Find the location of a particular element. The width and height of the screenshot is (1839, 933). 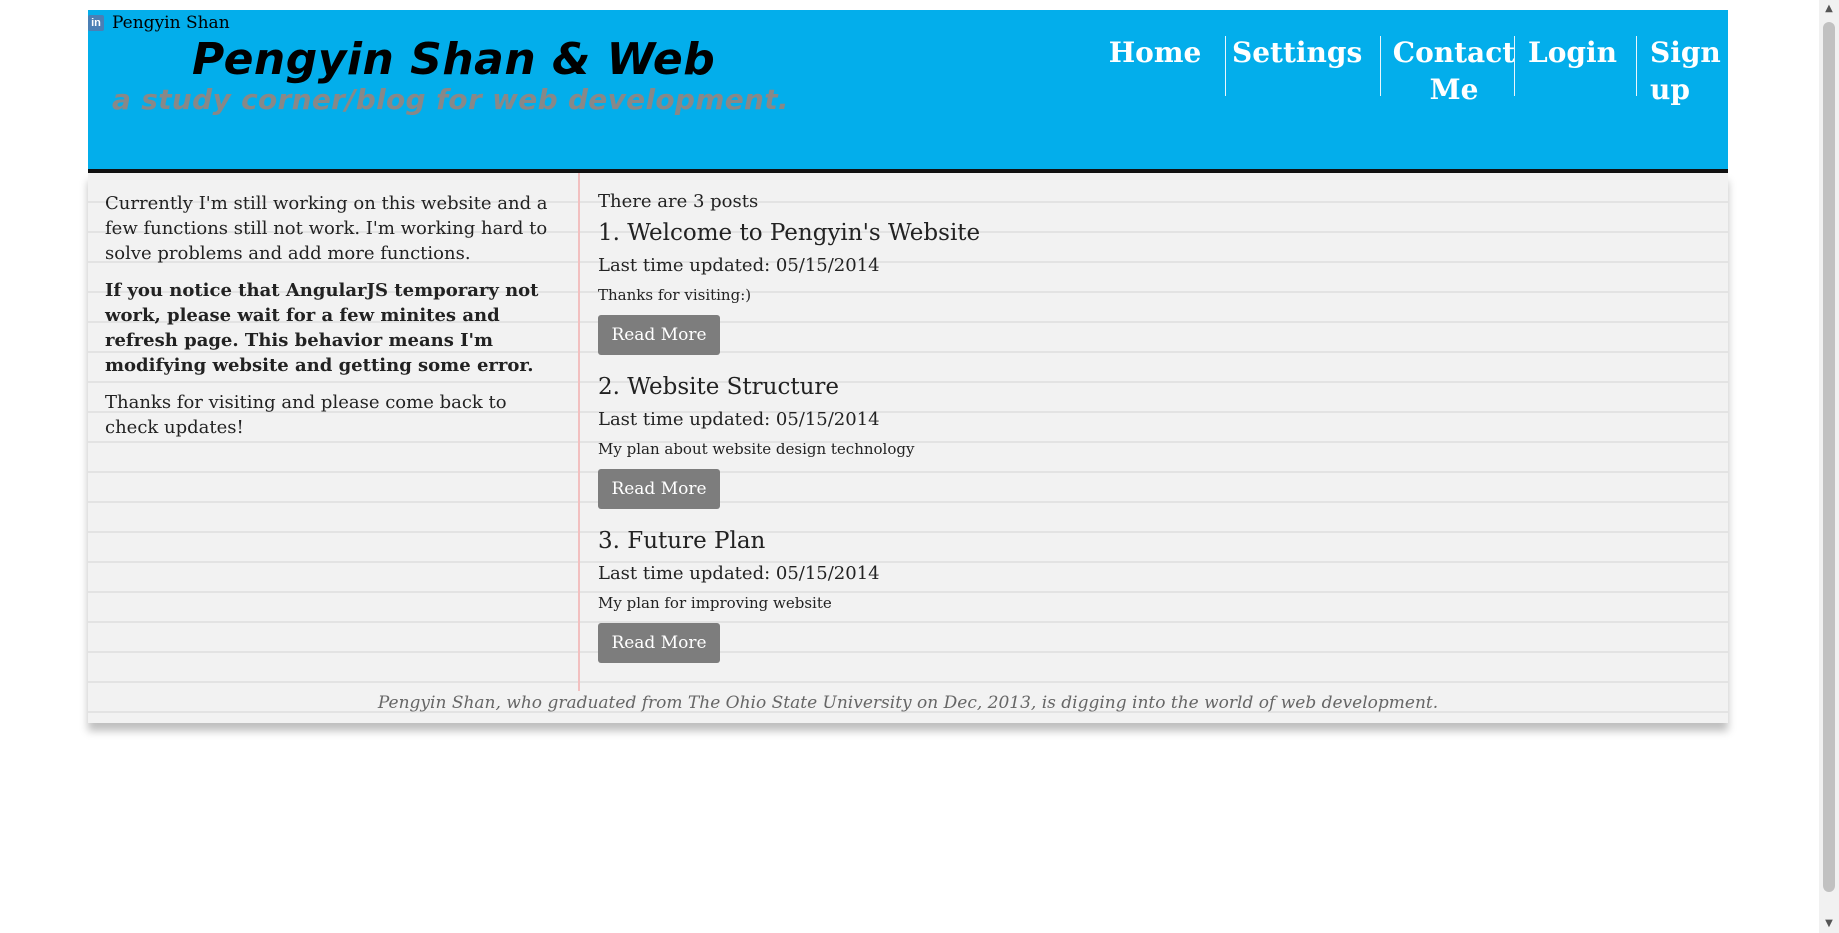

post-summary: Thanks for visiting:) is located at coordinates (675, 295).